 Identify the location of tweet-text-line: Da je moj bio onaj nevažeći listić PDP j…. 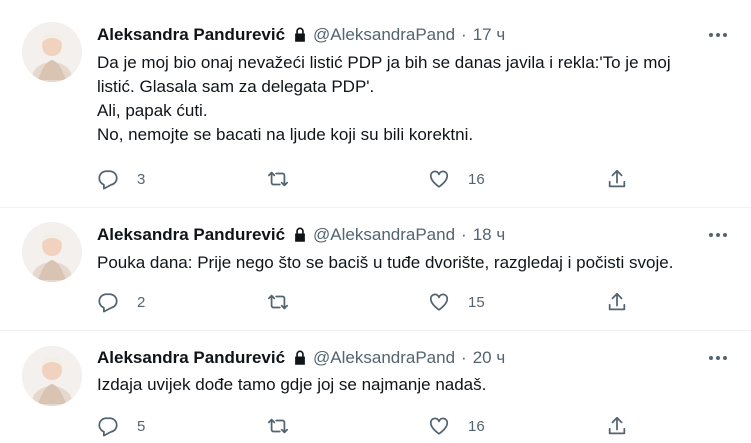
(384, 62).